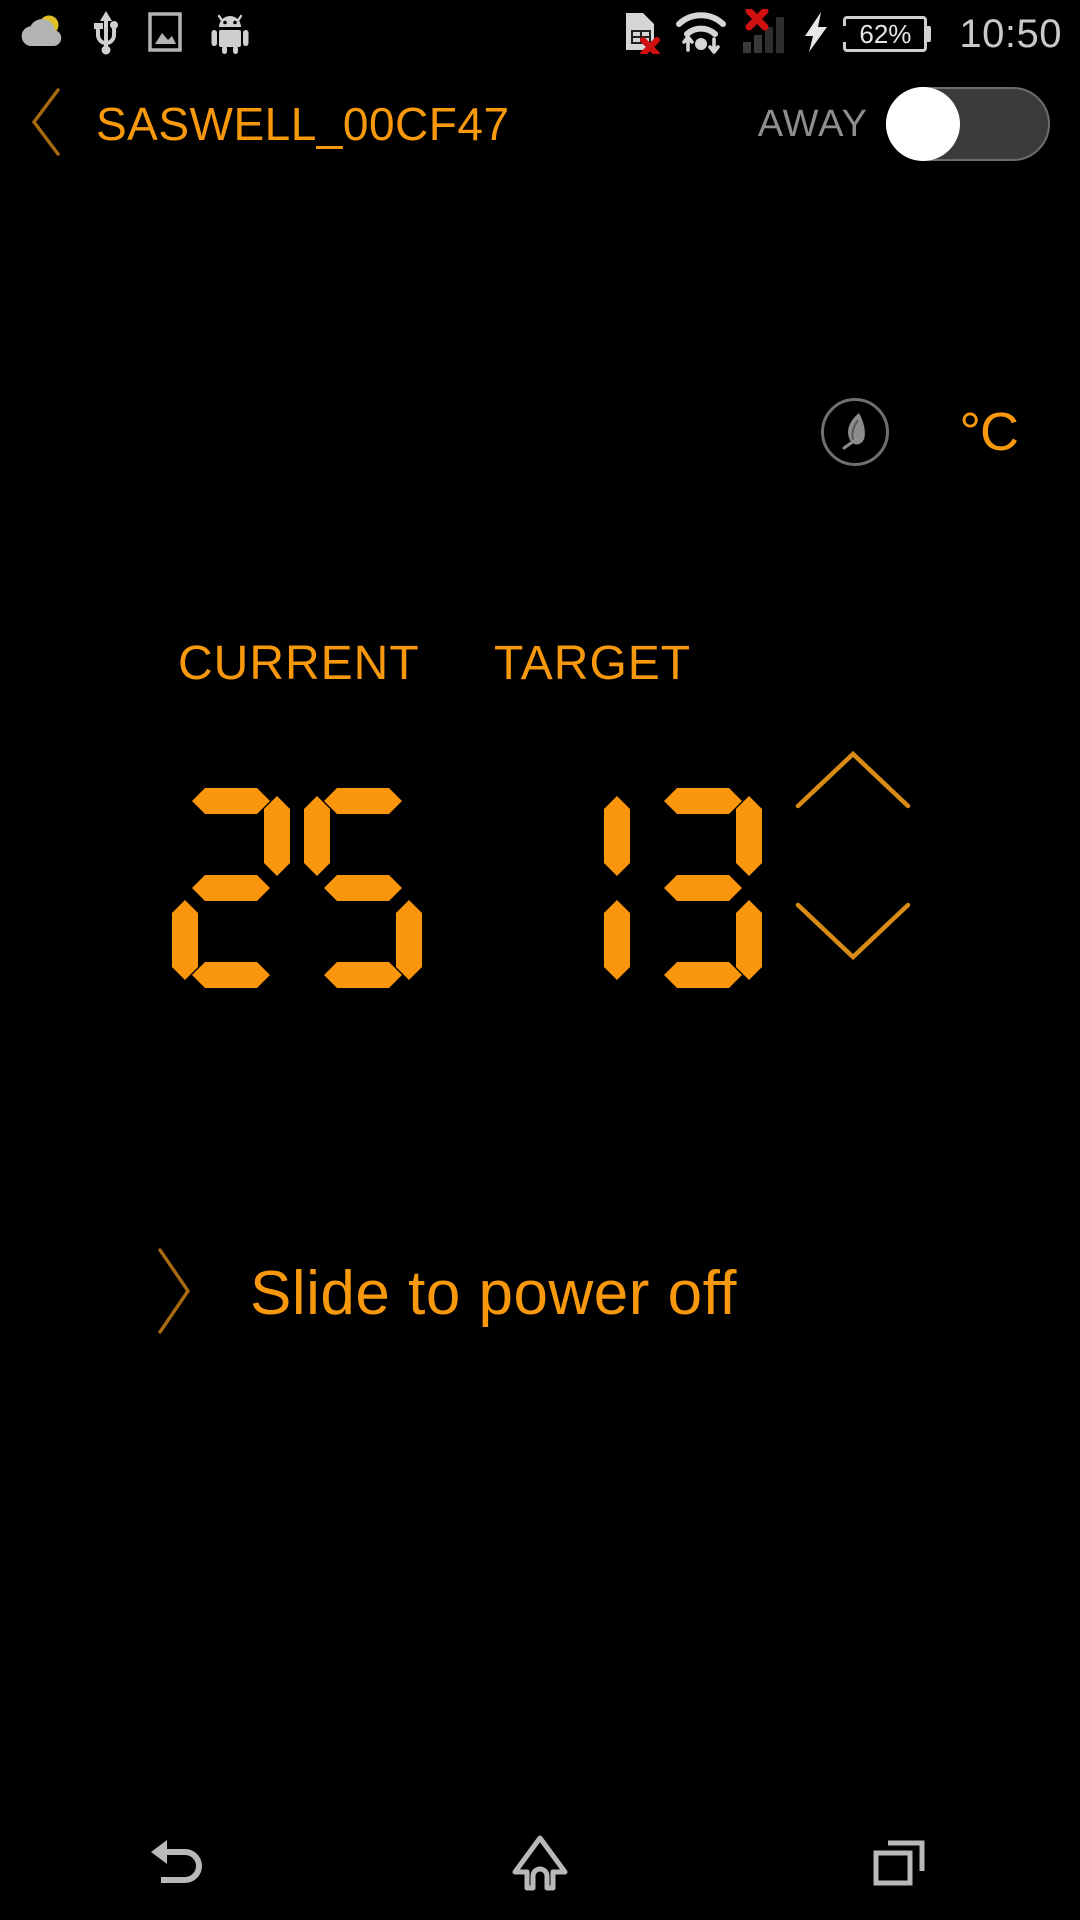 The height and width of the screenshot is (1920, 1080). What do you see at coordinates (593, 663) in the screenshot?
I see `target-label: TARGET` at bounding box center [593, 663].